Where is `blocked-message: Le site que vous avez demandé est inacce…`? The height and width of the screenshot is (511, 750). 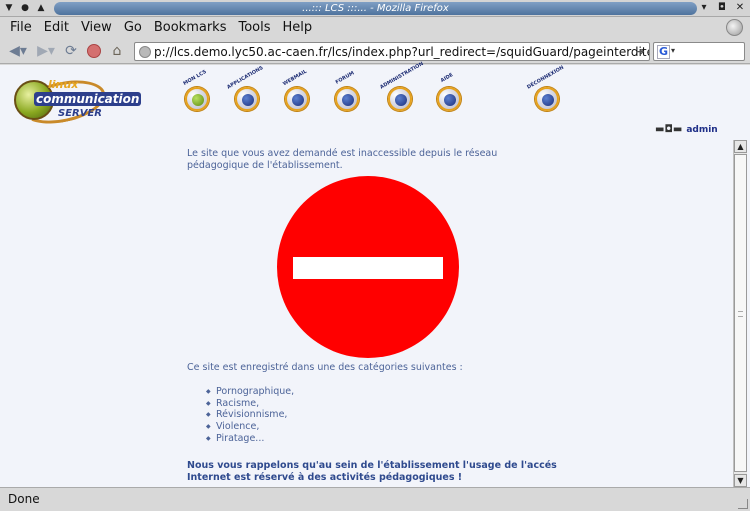 blocked-message: Le site que vous avez demandé est inacce… is located at coordinates (347, 160).